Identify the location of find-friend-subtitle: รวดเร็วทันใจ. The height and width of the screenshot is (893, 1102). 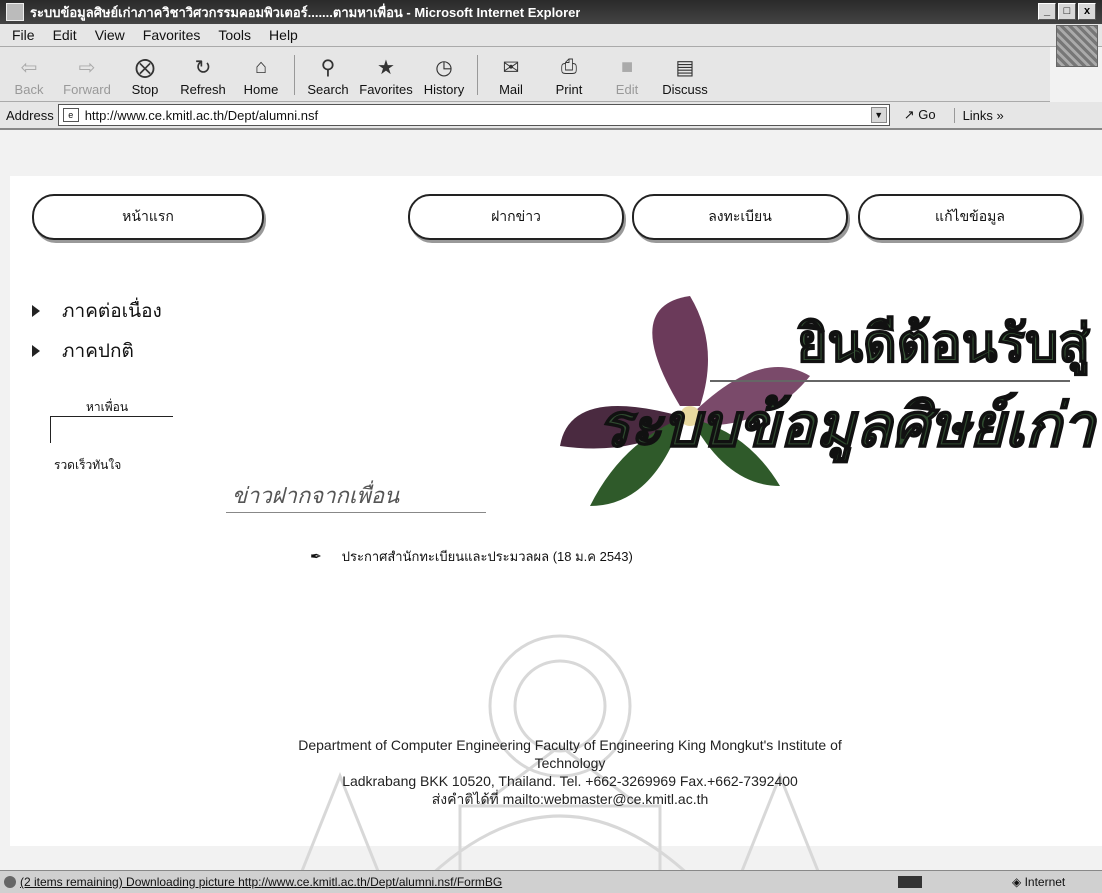
(88, 465).